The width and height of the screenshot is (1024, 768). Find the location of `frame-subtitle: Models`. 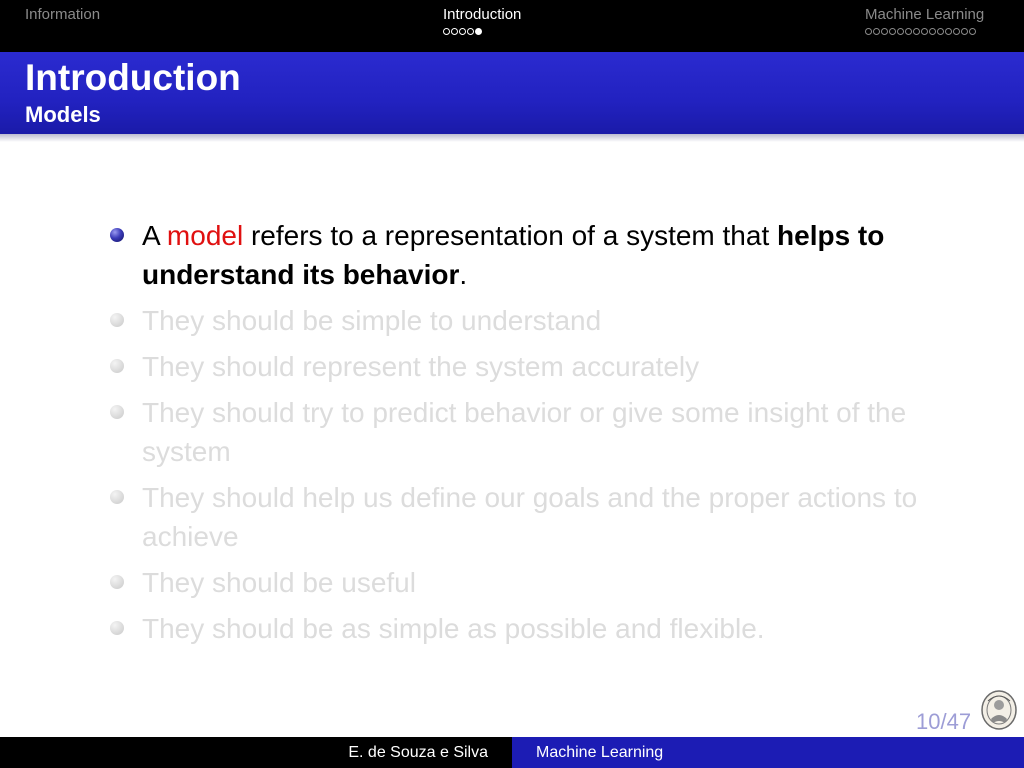

frame-subtitle: Models is located at coordinates (63, 114).